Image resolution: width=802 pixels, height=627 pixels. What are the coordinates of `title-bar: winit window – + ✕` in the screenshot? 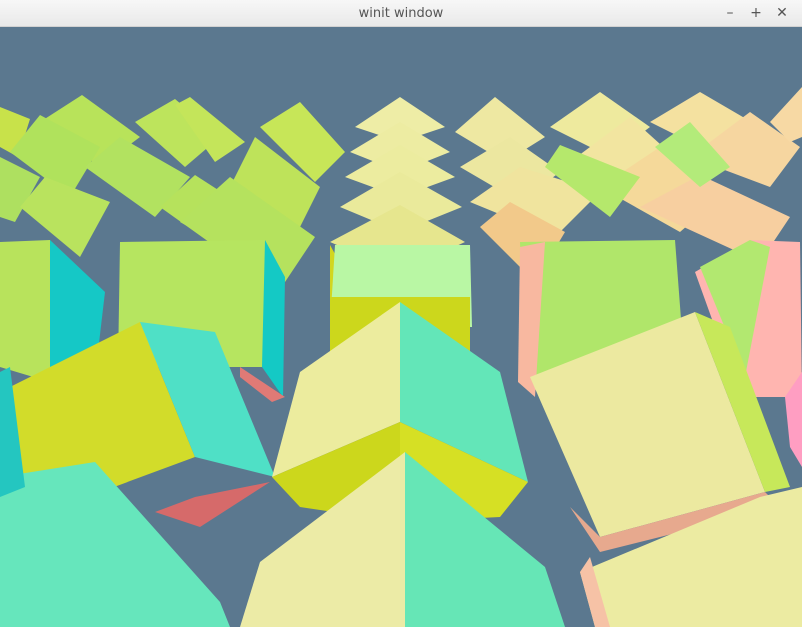 It's located at (401, 13).